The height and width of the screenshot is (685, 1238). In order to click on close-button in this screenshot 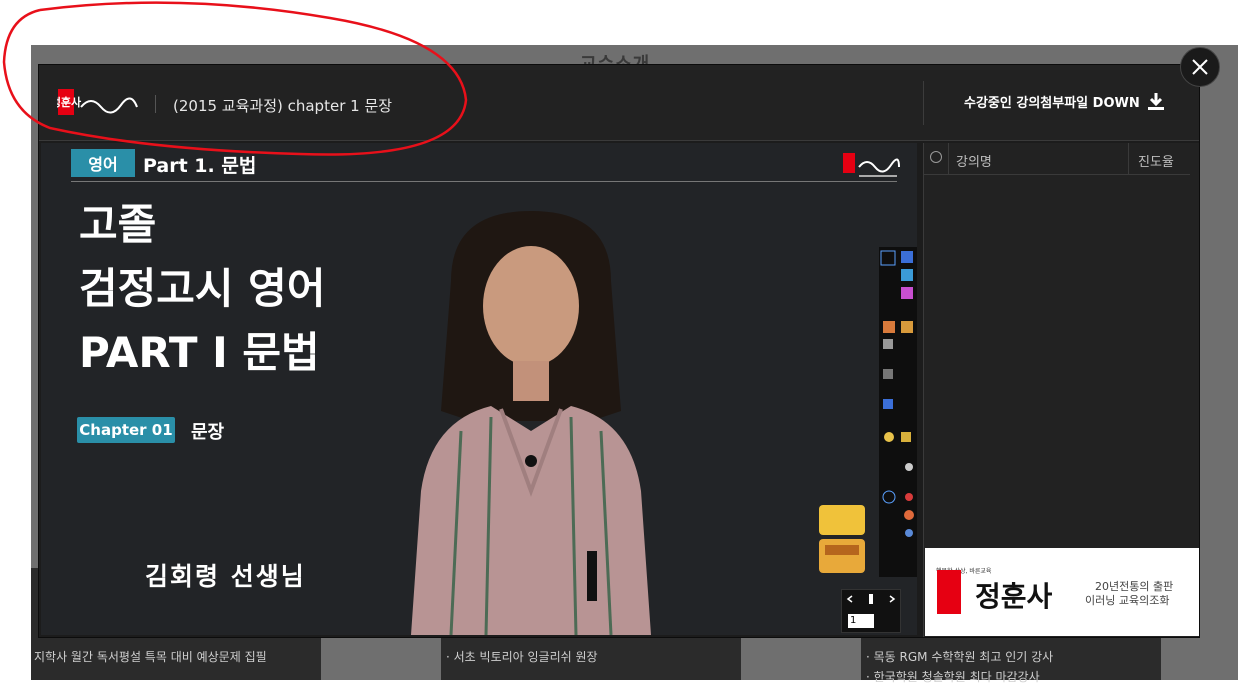, I will do `click(1200, 67)`.